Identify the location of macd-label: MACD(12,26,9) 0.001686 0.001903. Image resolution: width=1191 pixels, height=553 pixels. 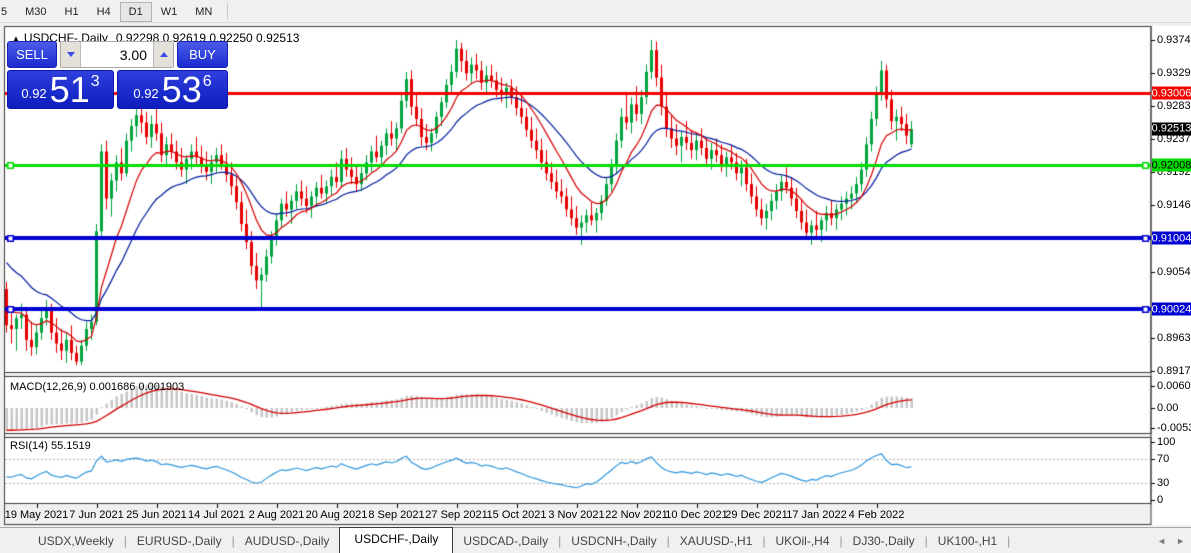
(97, 387).